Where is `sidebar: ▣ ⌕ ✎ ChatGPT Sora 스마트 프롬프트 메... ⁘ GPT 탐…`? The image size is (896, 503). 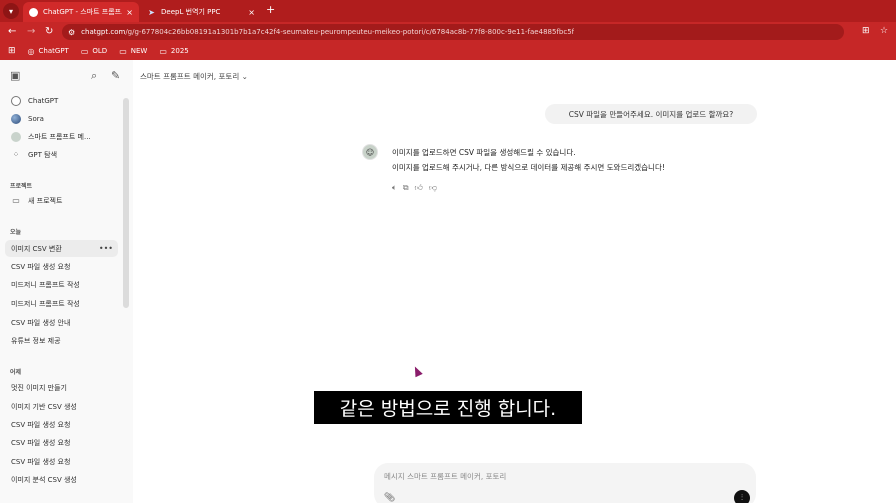
sidebar: ▣ ⌕ ✎ ChatGPT Sora 스마트 프롬프트 메... ⁘ GPT 탐… is located at coordinates (66, 281).